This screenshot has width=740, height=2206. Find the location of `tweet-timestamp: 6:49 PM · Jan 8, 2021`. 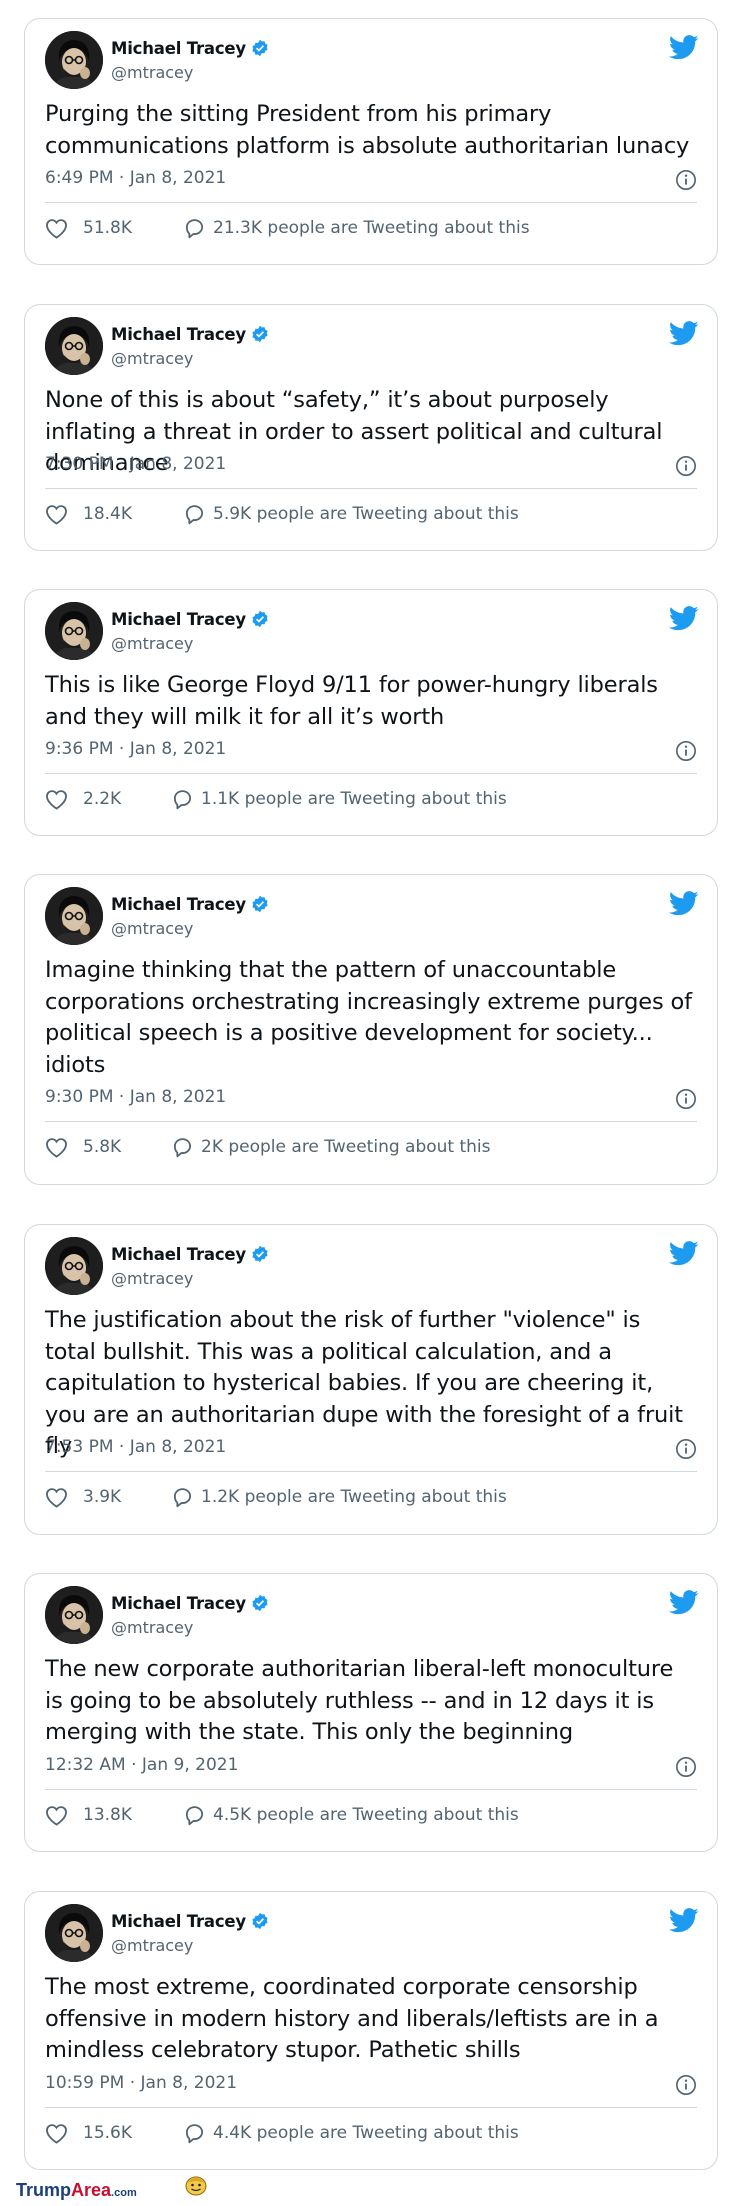

tweet-timestamp: 6:49 PM · Jan 8, 2021 is located at coordinates (135, 178).